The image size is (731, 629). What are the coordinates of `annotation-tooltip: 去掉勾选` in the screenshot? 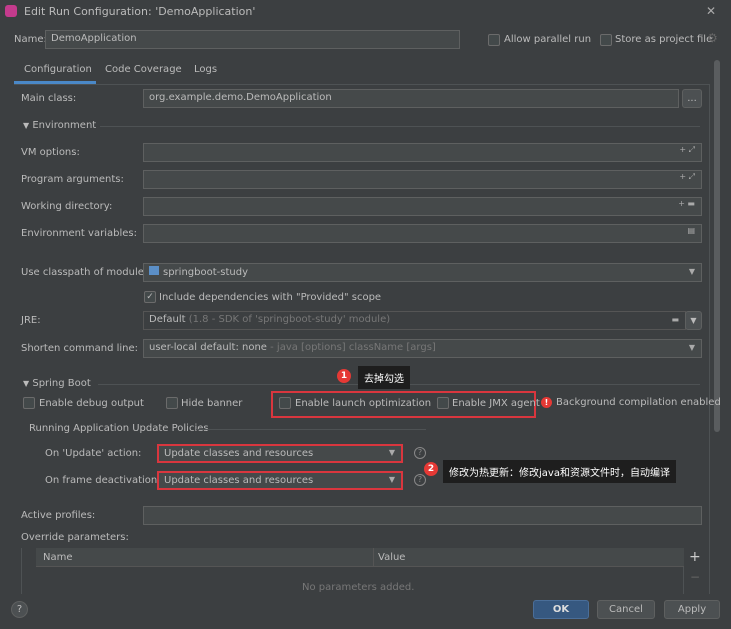 It's located at (384, 377).